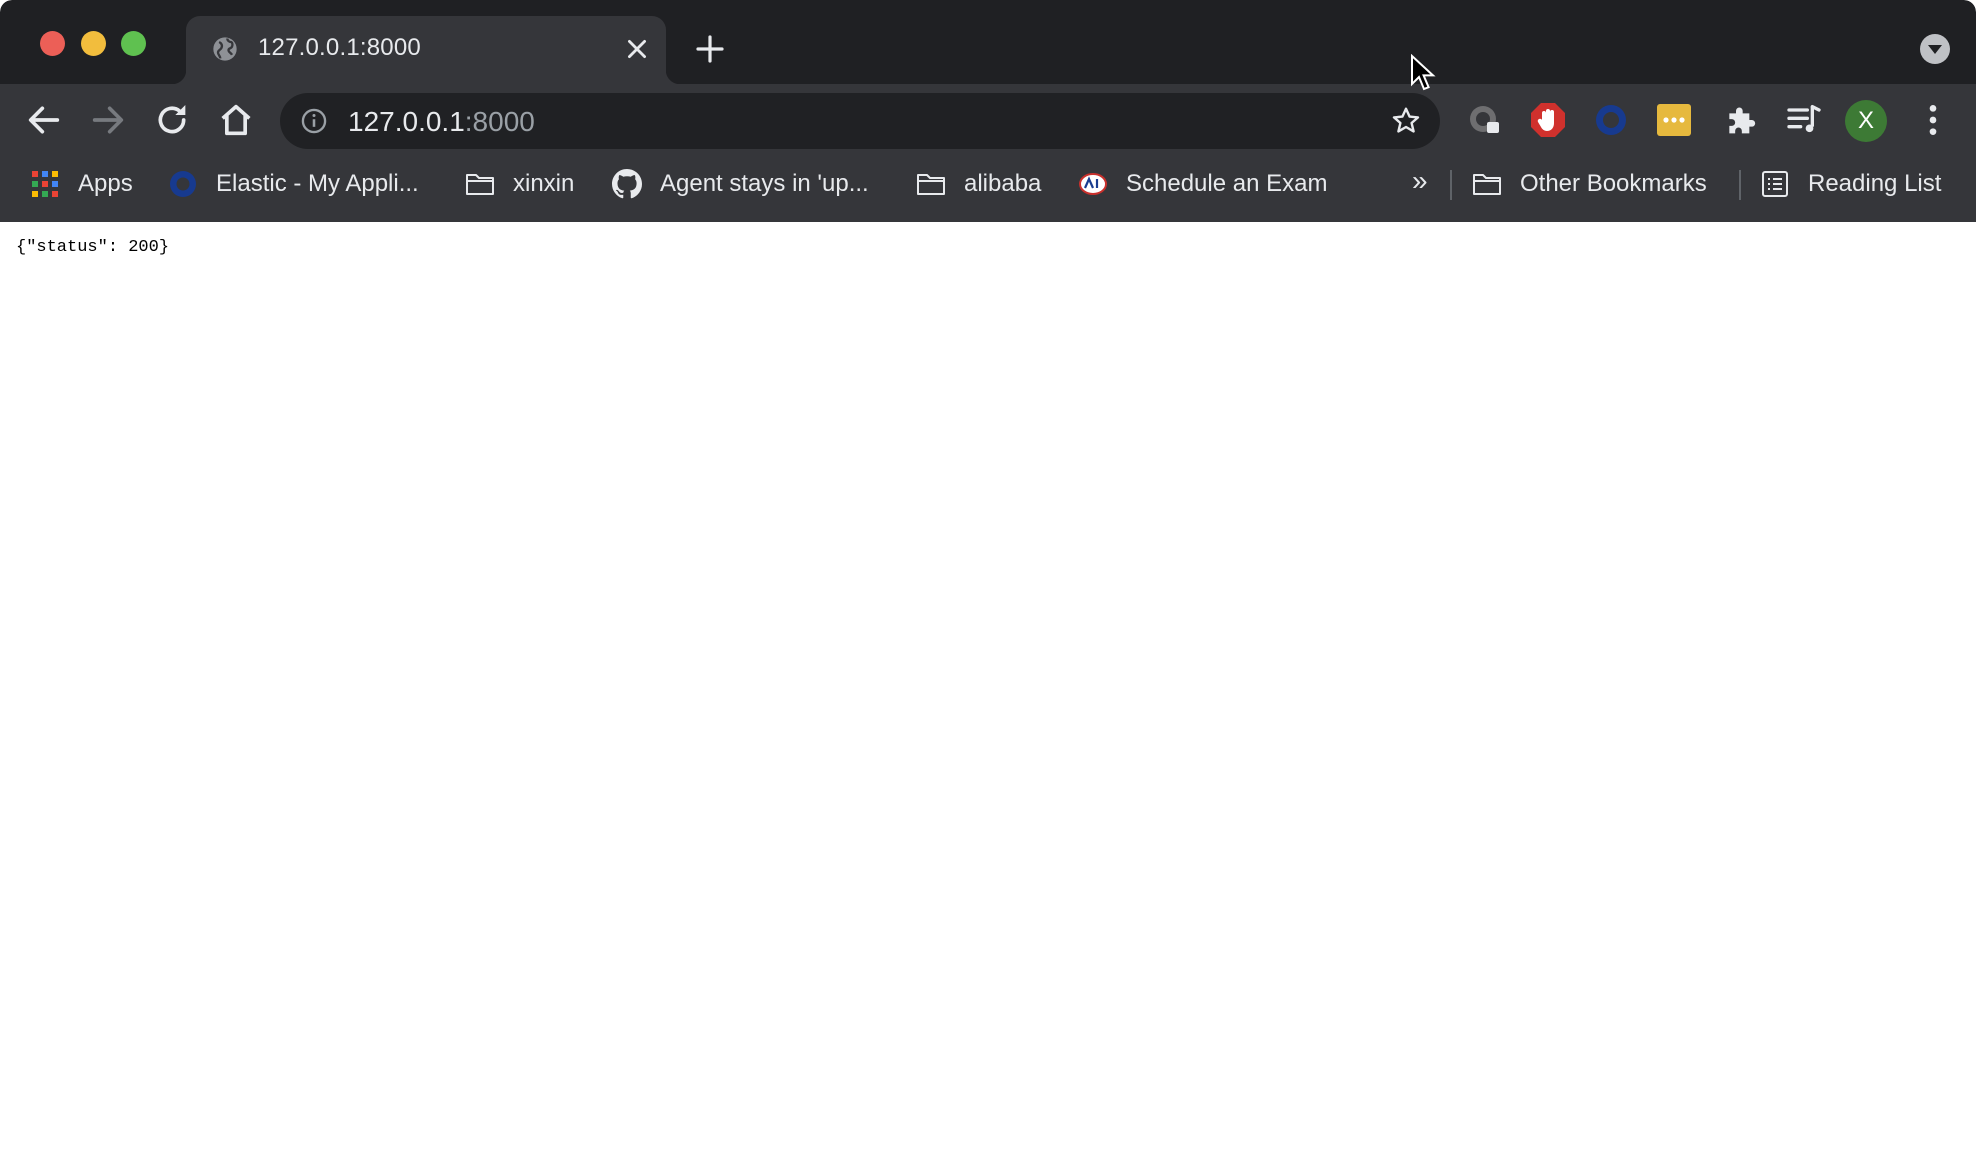 Image resolution: width=1976 pixels, height=1156 pixels. I want to click on circle-extension-icon, so click(1611, 120).